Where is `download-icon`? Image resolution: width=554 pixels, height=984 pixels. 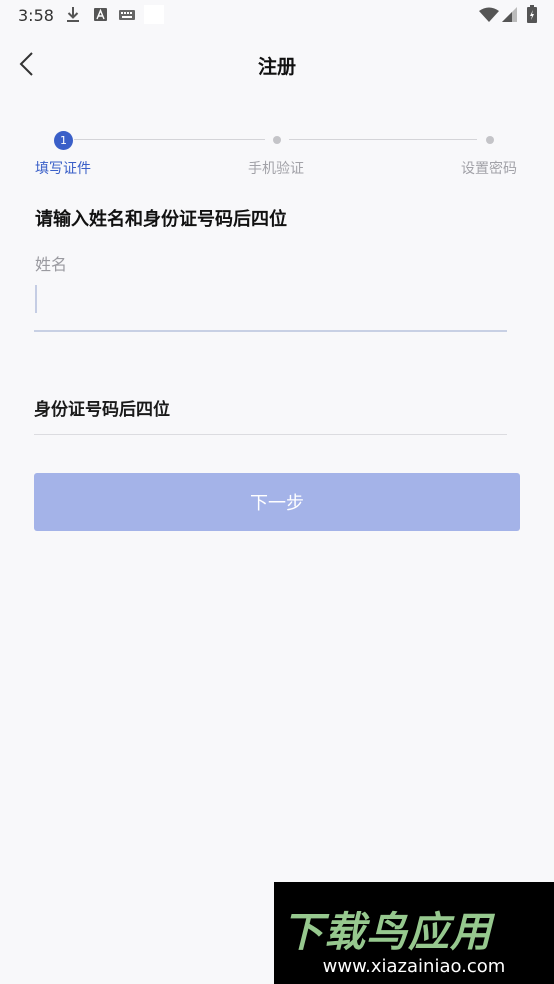
download-icon is located at coordinates (73, 14).